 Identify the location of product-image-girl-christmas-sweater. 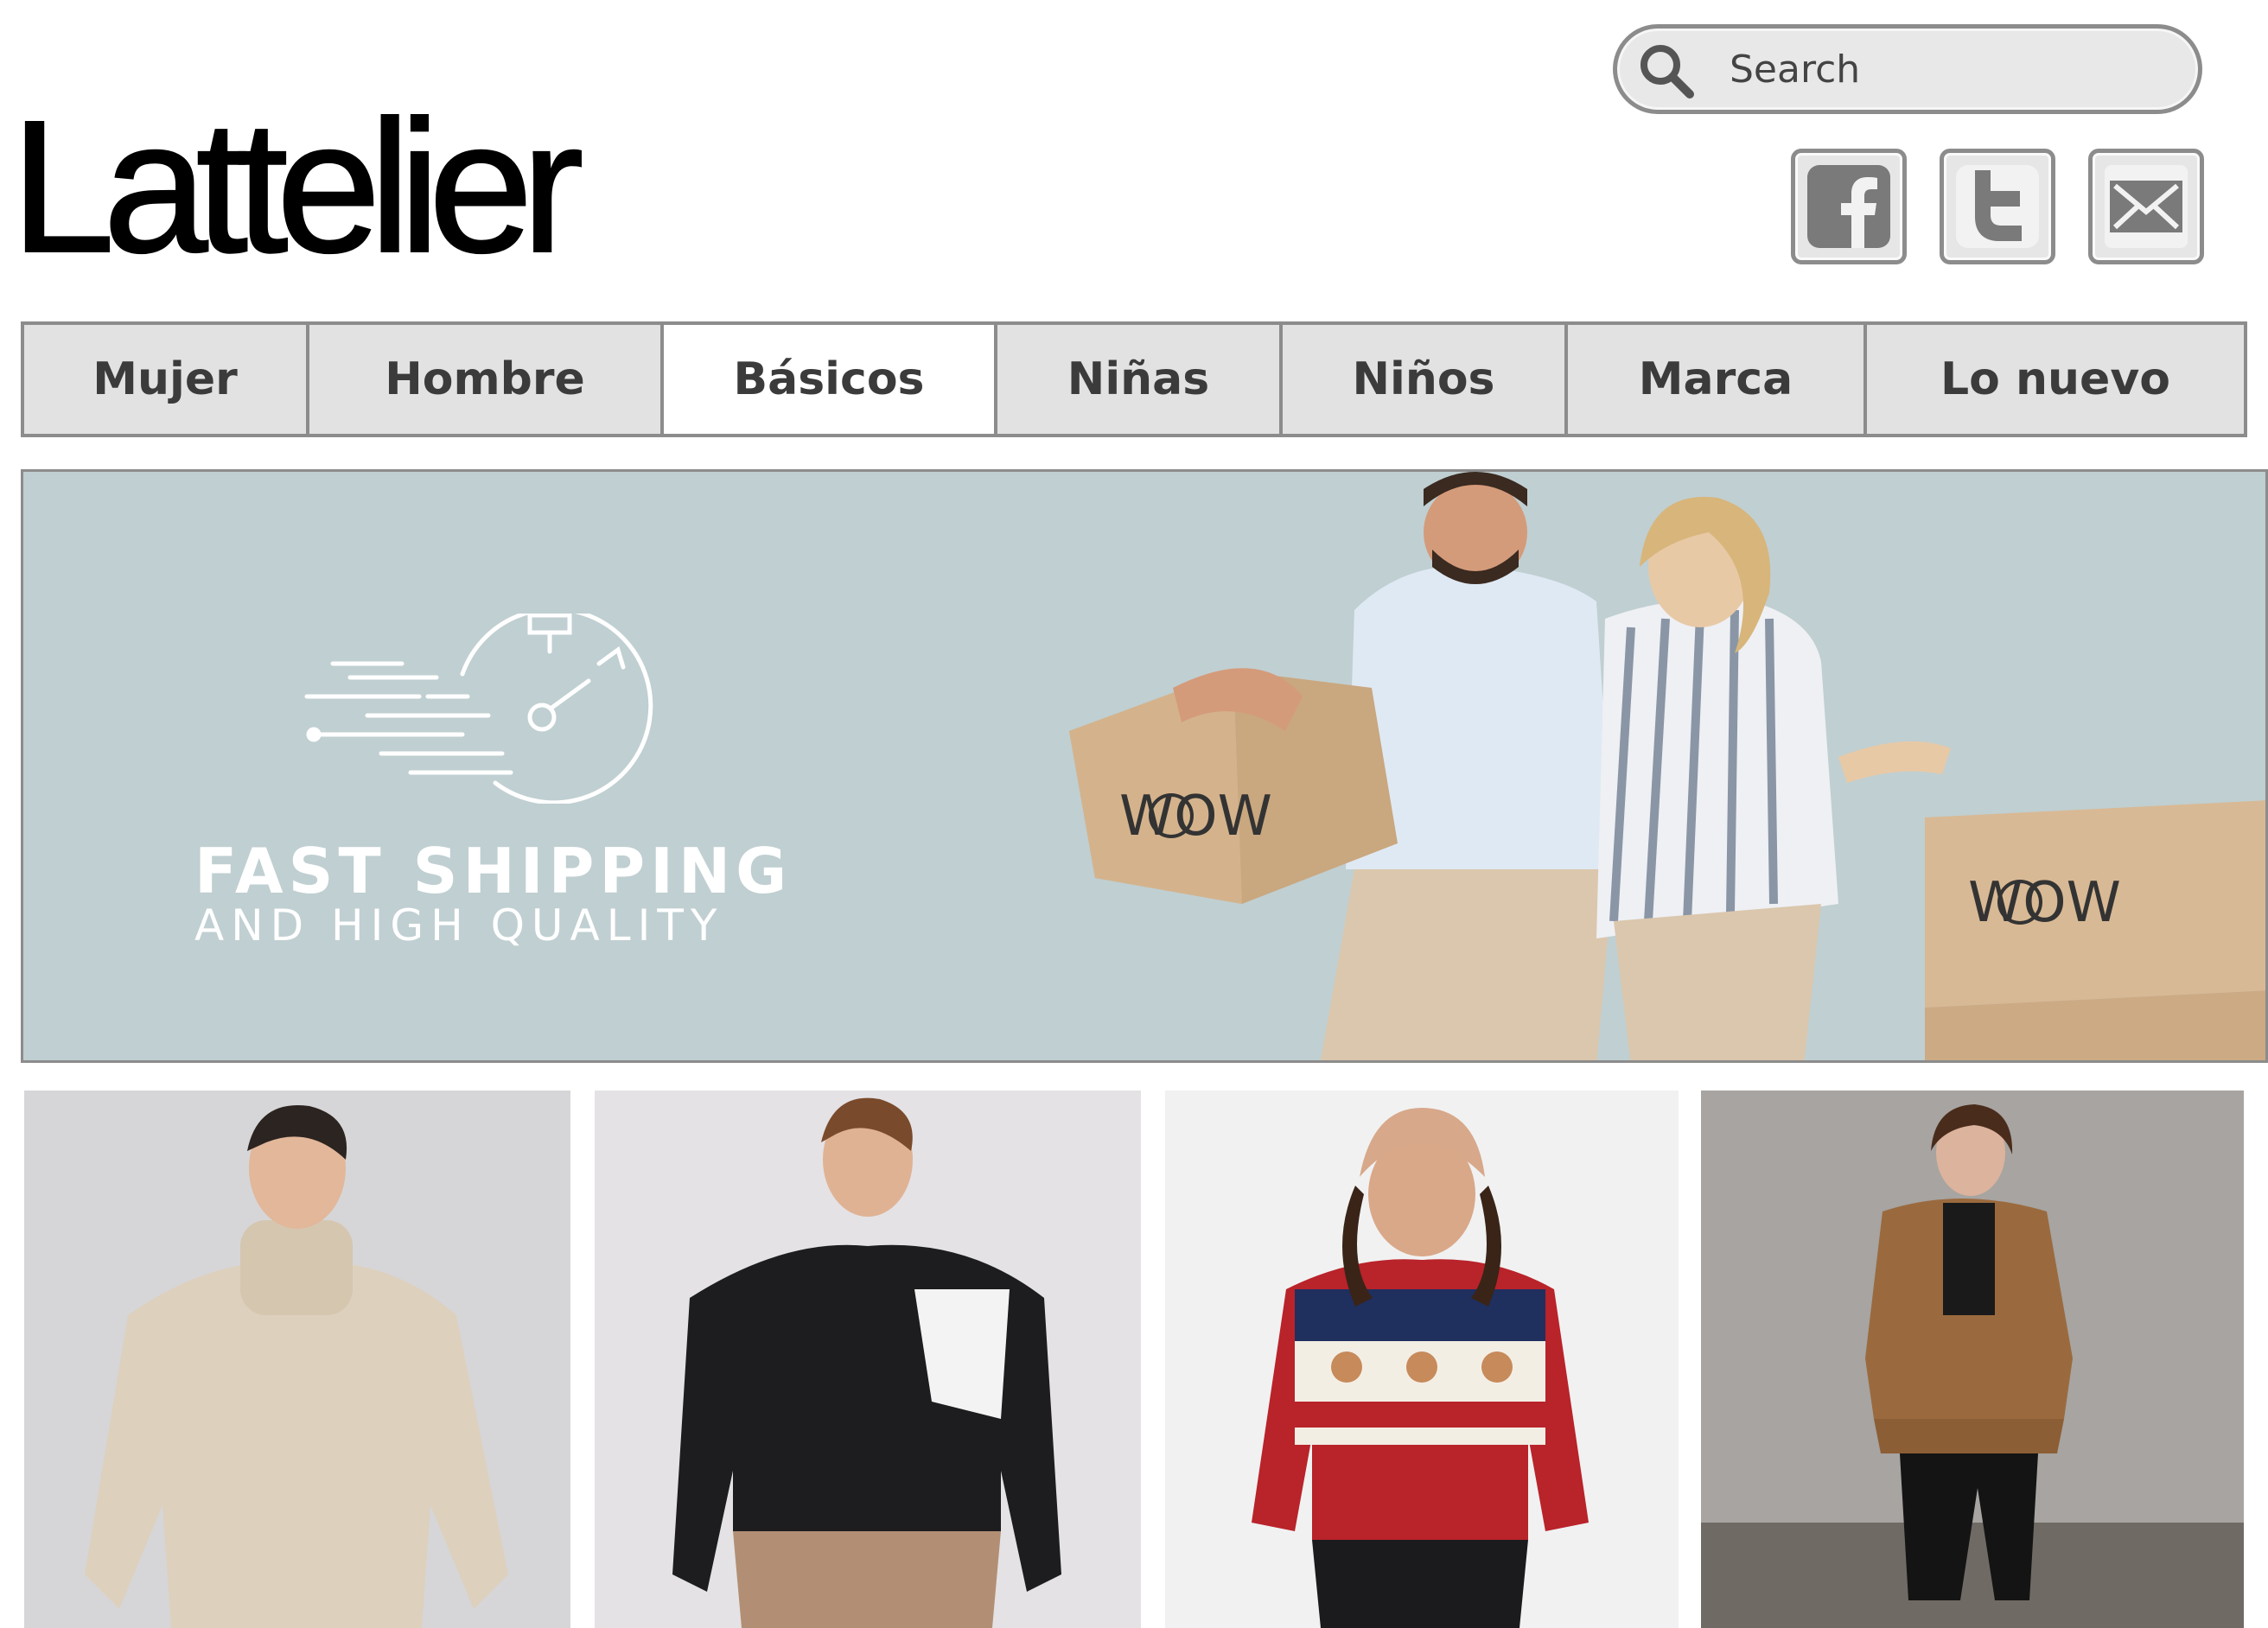
(1422, 1359).